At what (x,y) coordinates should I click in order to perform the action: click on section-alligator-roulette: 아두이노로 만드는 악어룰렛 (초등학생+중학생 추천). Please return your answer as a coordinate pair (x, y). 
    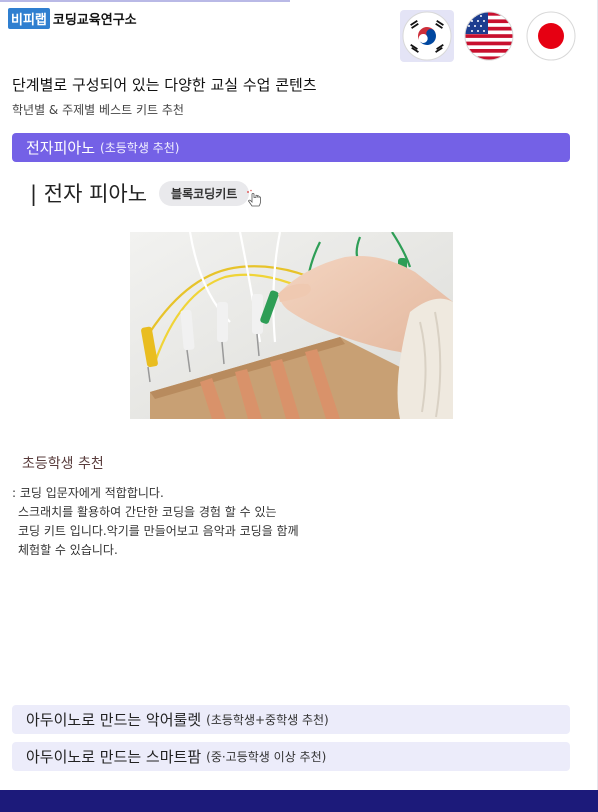
    Looking at the image, I should click on (291, 719).